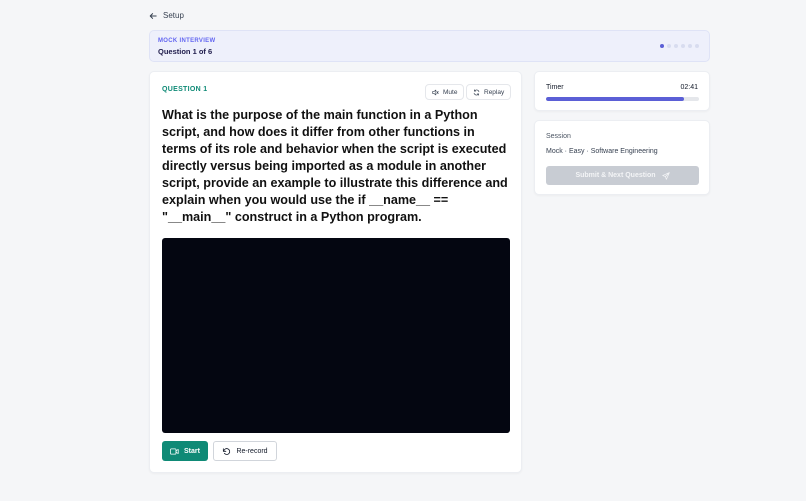 Image resolution: width=806 pixels, height=501 pixels. Describe the element at coordinates (174, 451) in the screenshot. I see `video-camera-icon` at that location.